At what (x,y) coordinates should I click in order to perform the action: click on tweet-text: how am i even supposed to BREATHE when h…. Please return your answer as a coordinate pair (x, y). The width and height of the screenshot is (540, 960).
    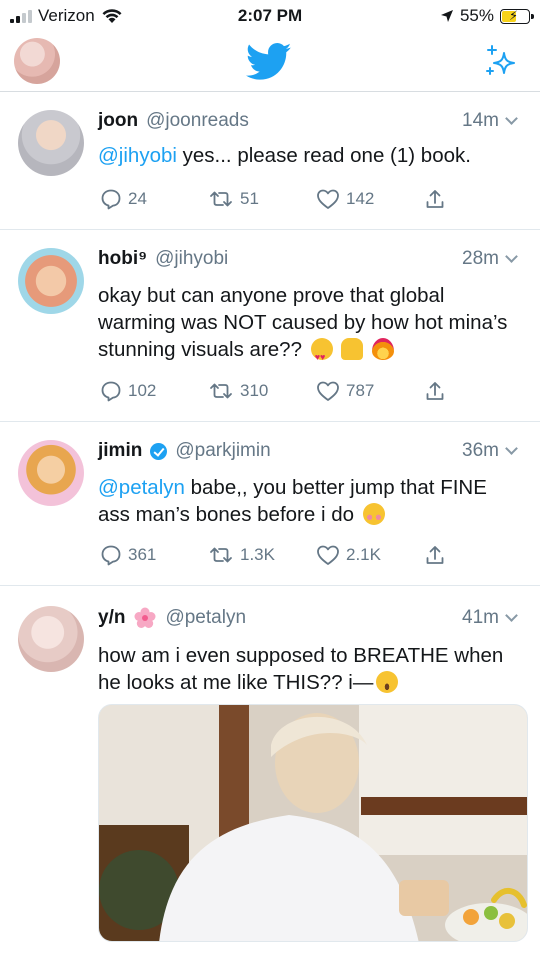
    Looking at the image, I should click on (303, 669).